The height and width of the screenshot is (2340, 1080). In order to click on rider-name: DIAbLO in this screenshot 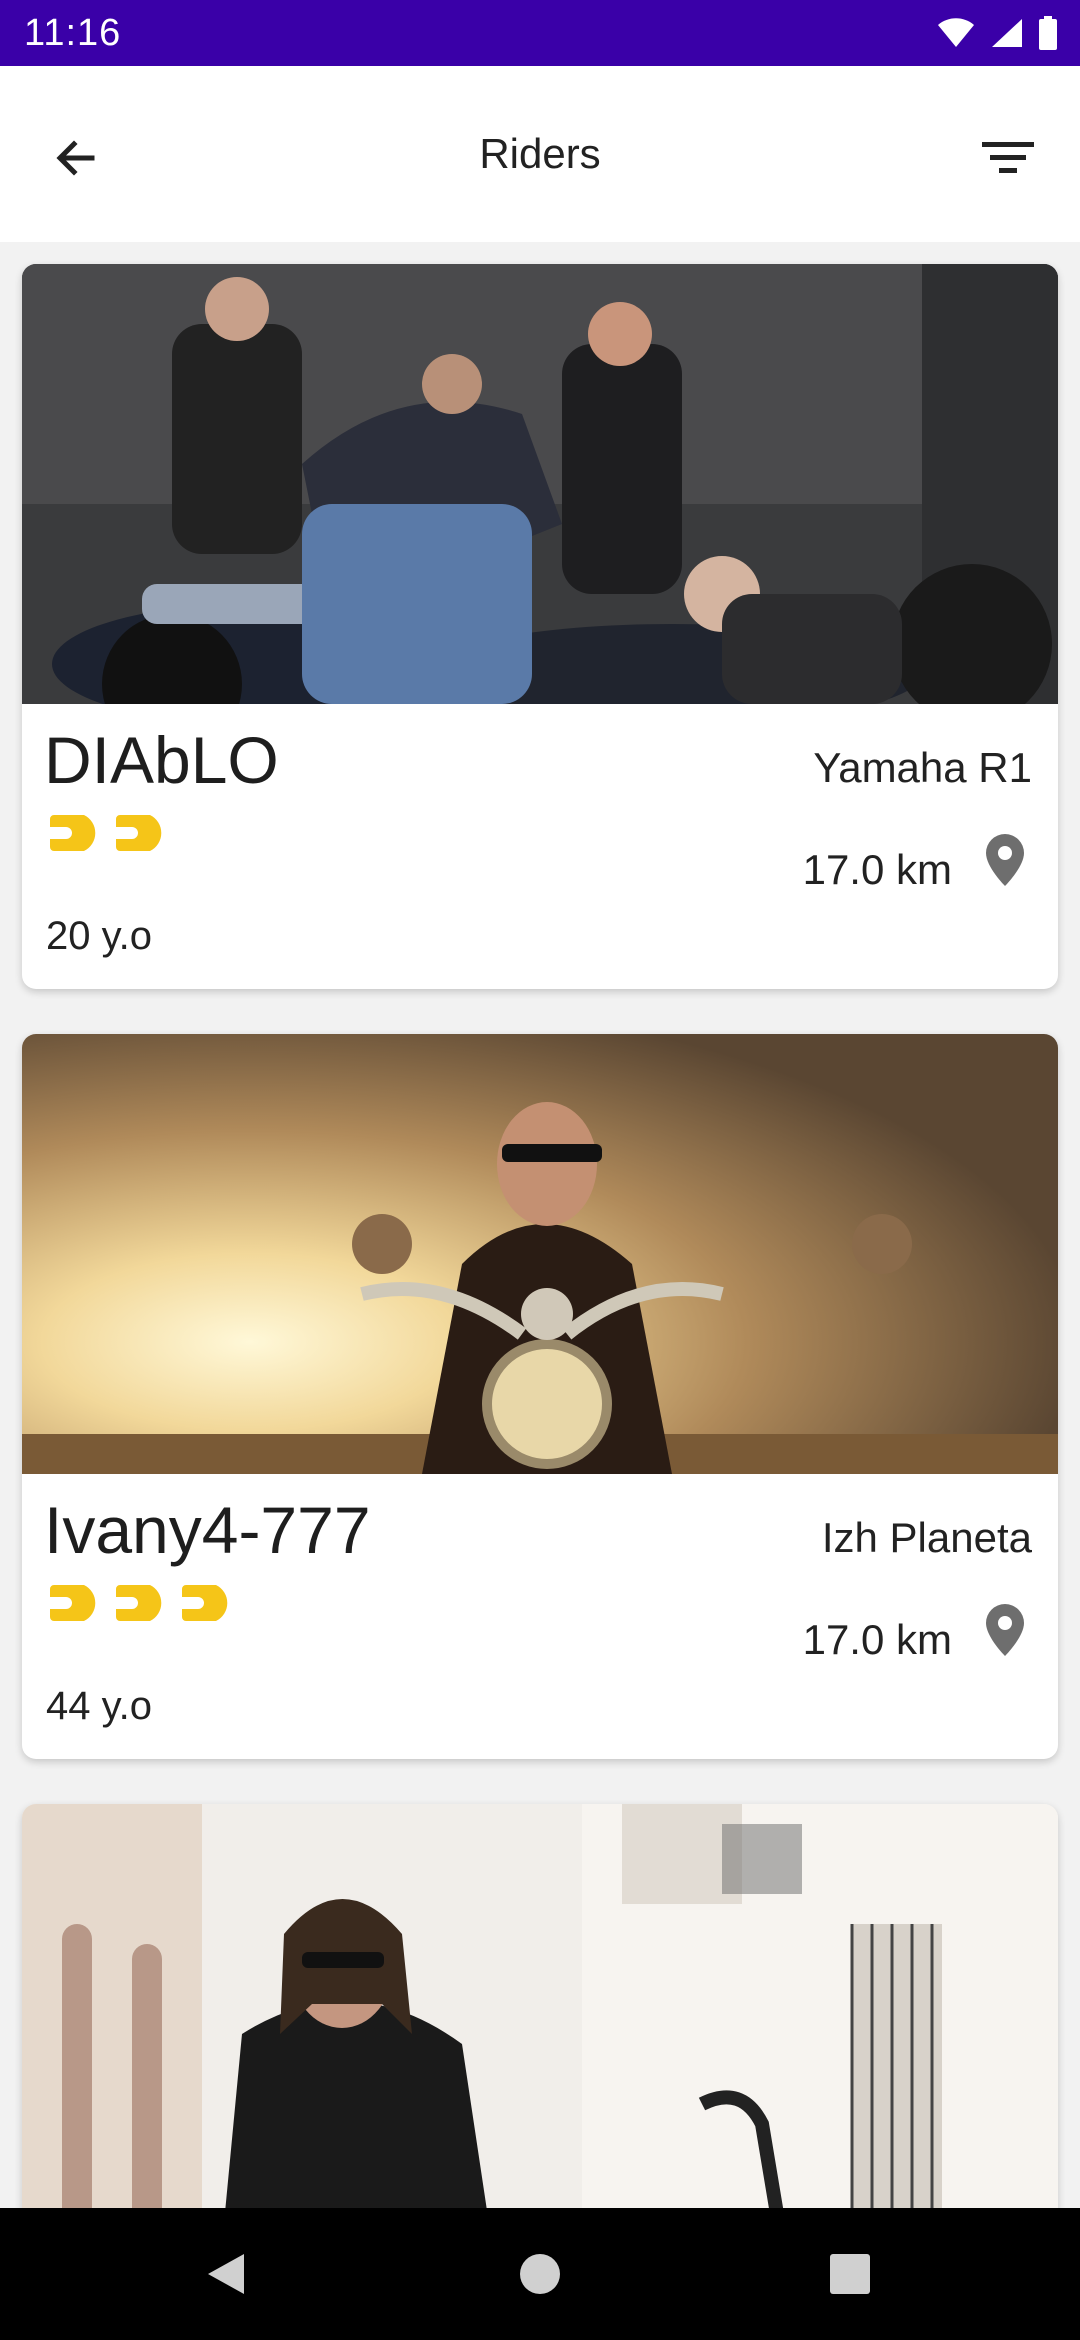, I will do `click(161, 760)`.